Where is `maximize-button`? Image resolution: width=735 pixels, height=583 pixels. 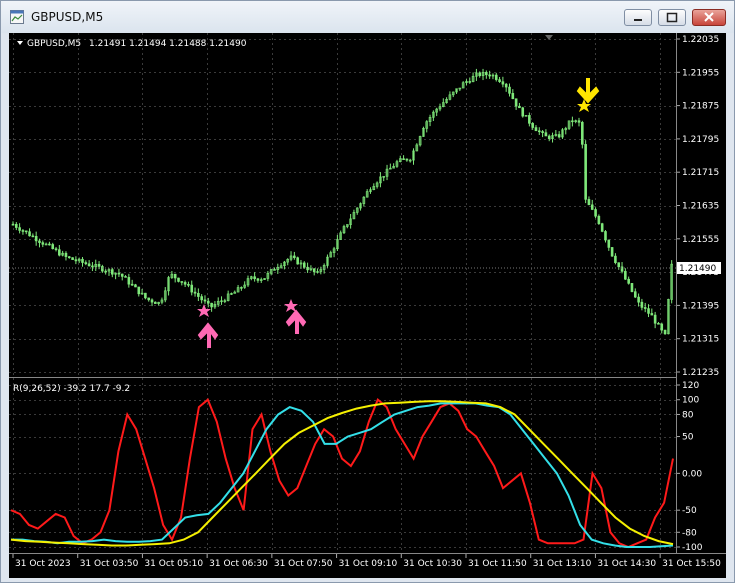 maximize-button is located at coordinates (672, 17).